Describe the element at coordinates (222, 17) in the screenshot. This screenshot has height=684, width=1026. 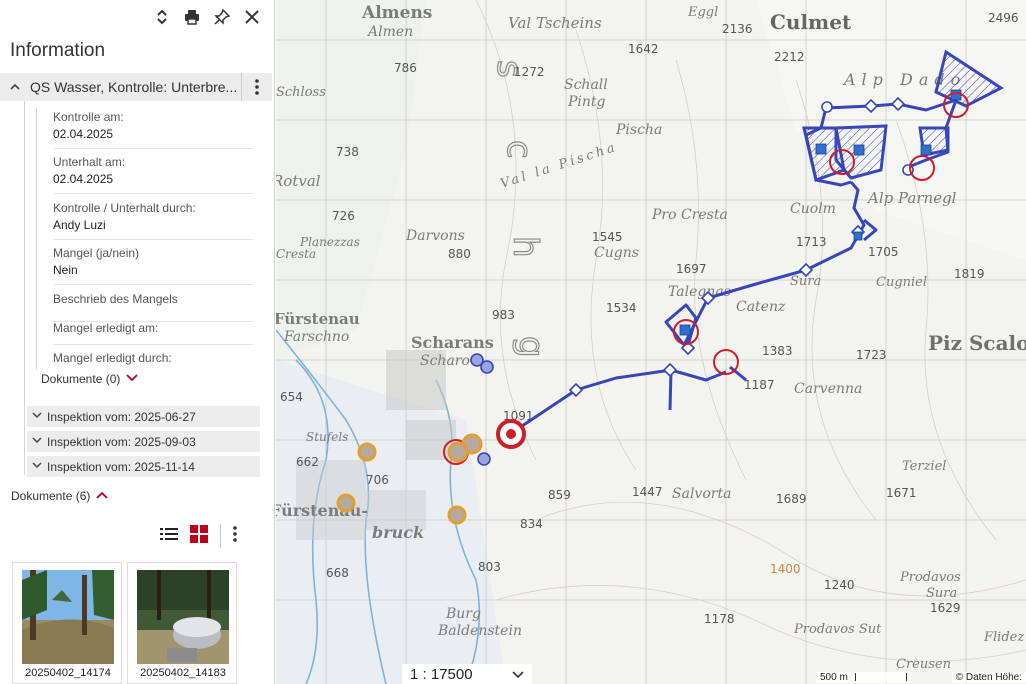
I see `pin-icon` at that location.